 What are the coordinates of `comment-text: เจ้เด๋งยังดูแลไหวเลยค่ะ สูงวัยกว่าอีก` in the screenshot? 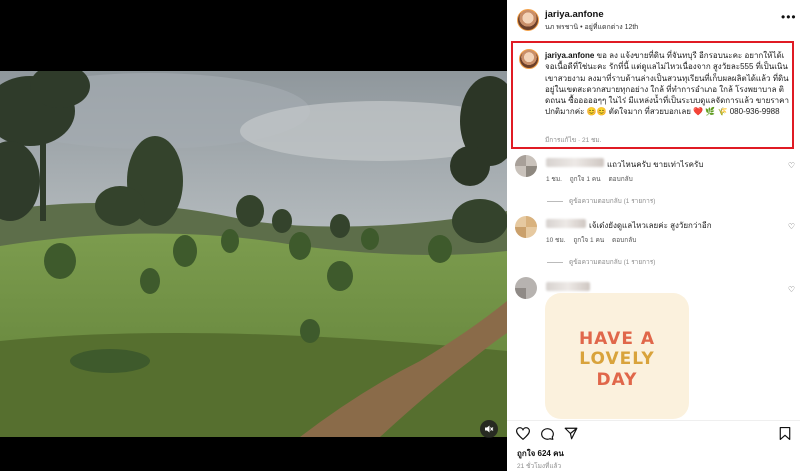 It's located at (650, 225).